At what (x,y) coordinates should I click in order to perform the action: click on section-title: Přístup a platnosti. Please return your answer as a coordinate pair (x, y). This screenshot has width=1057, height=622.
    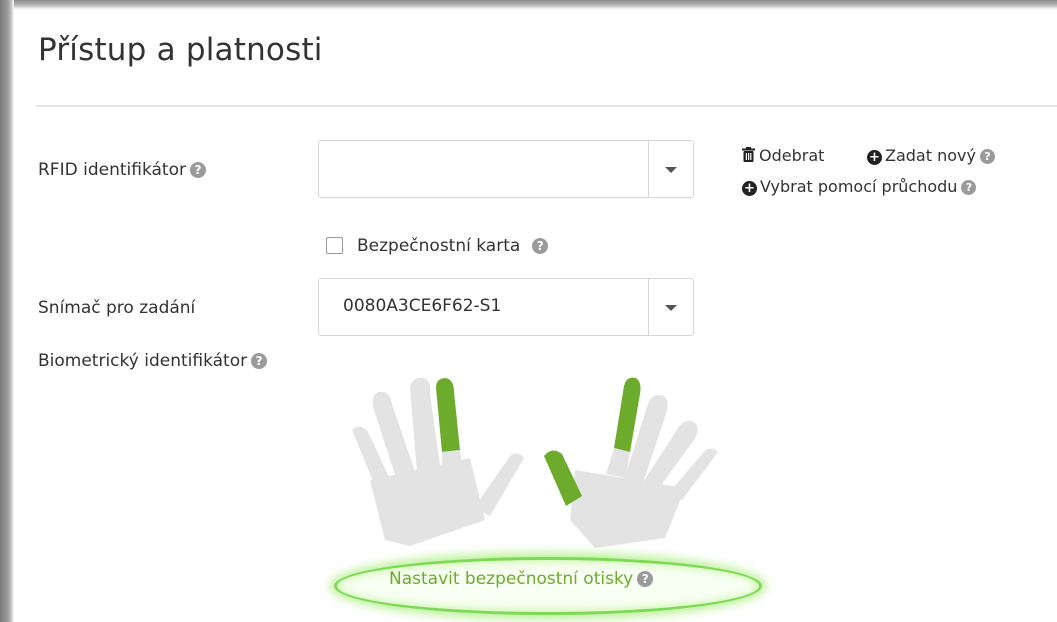
    Looking at the image, I should click on (180, 50).